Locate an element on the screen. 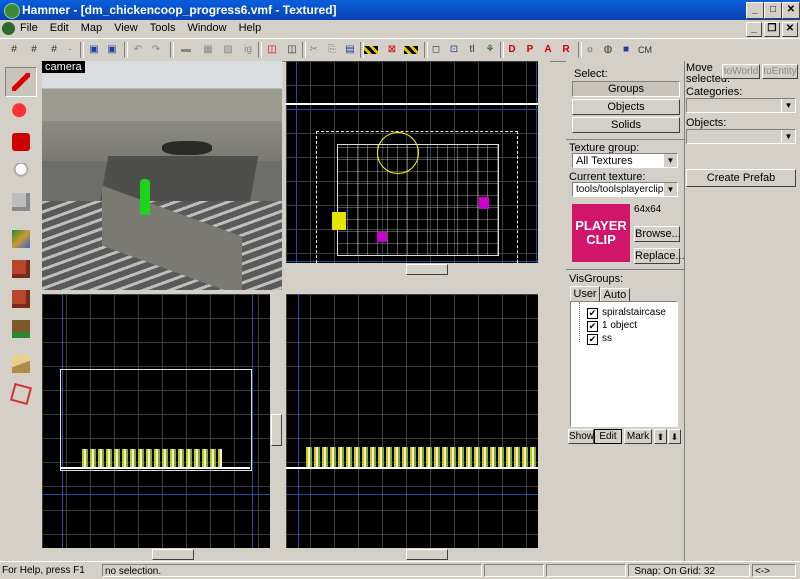  grid-nav-icon: ■ is located at coordinates (626, 50).